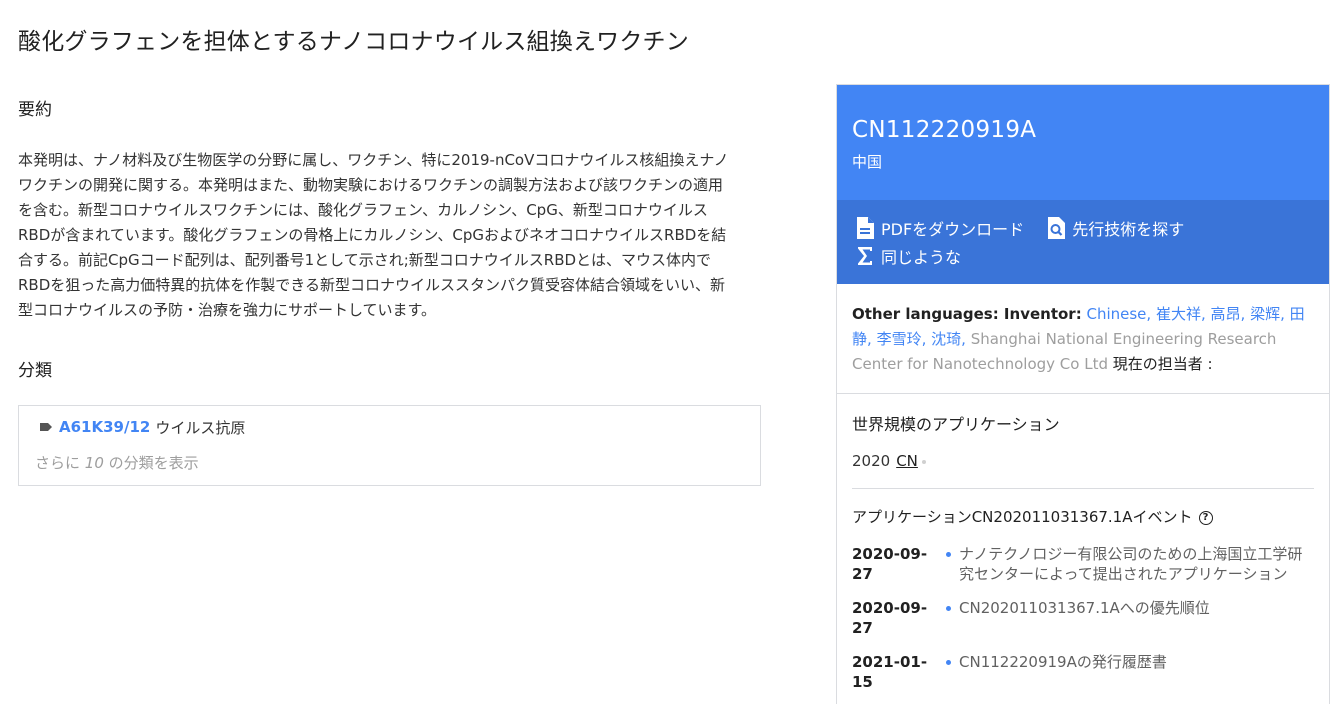 The width and height of the screenshot is (1337, 708). Describe the element at coordinates (1083, 618) in the screenshot. I see `event-item: 2020-09-27 CN202011031367.1Aへの優先順位` at that location.